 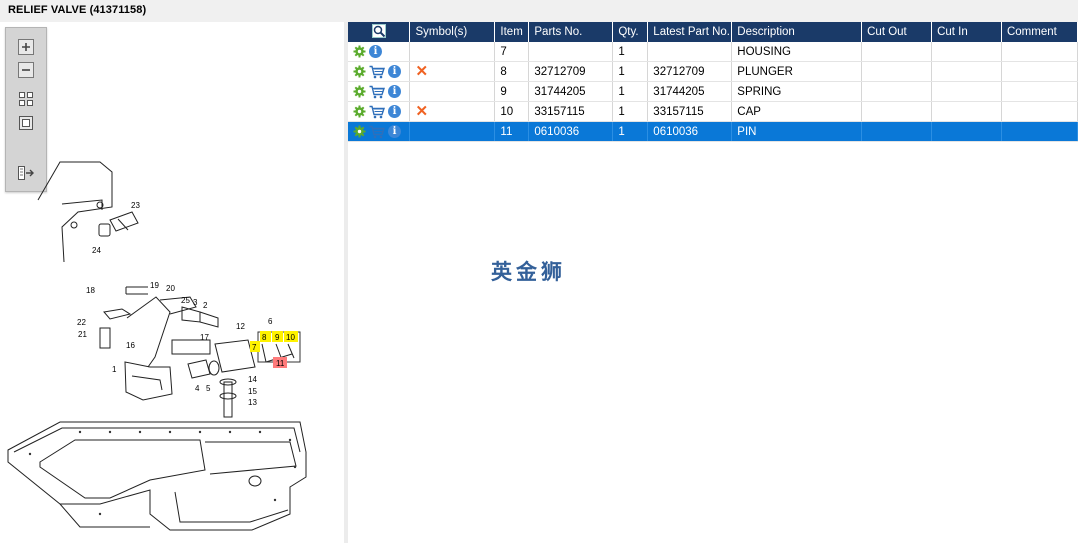 What do you see at coordinates (96, 250) in the screenshot?
I see `callout-label: 24` at bounding box center [96, 250].